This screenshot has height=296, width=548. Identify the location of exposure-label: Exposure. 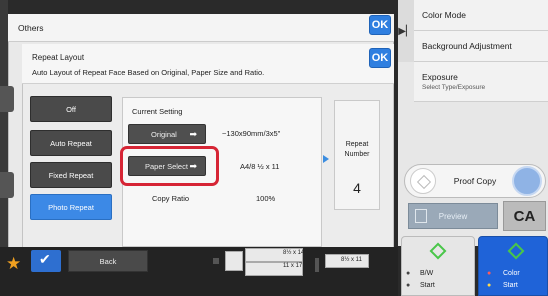
(440, 77).